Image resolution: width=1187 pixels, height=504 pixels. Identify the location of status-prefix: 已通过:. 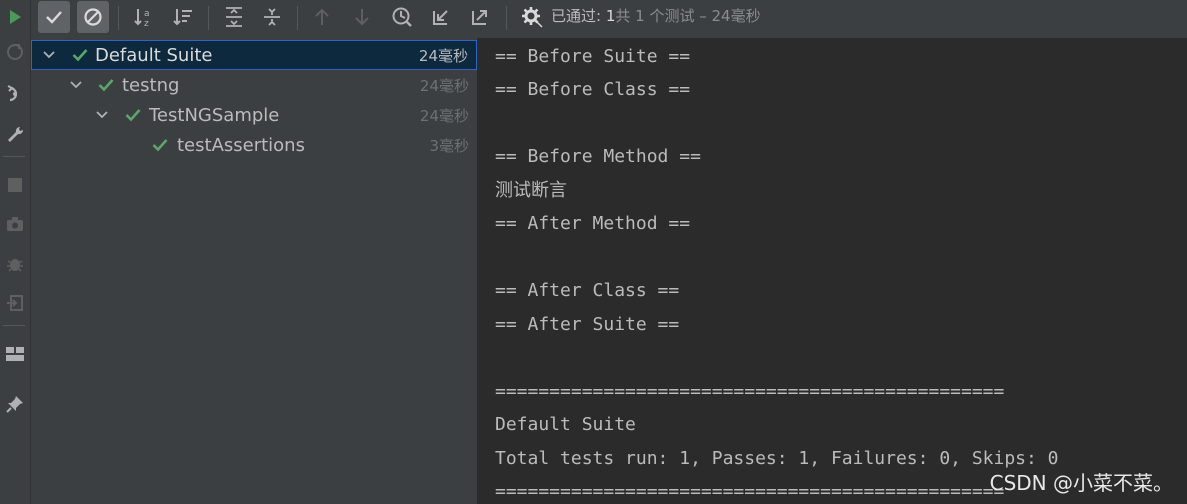
(578, 16).